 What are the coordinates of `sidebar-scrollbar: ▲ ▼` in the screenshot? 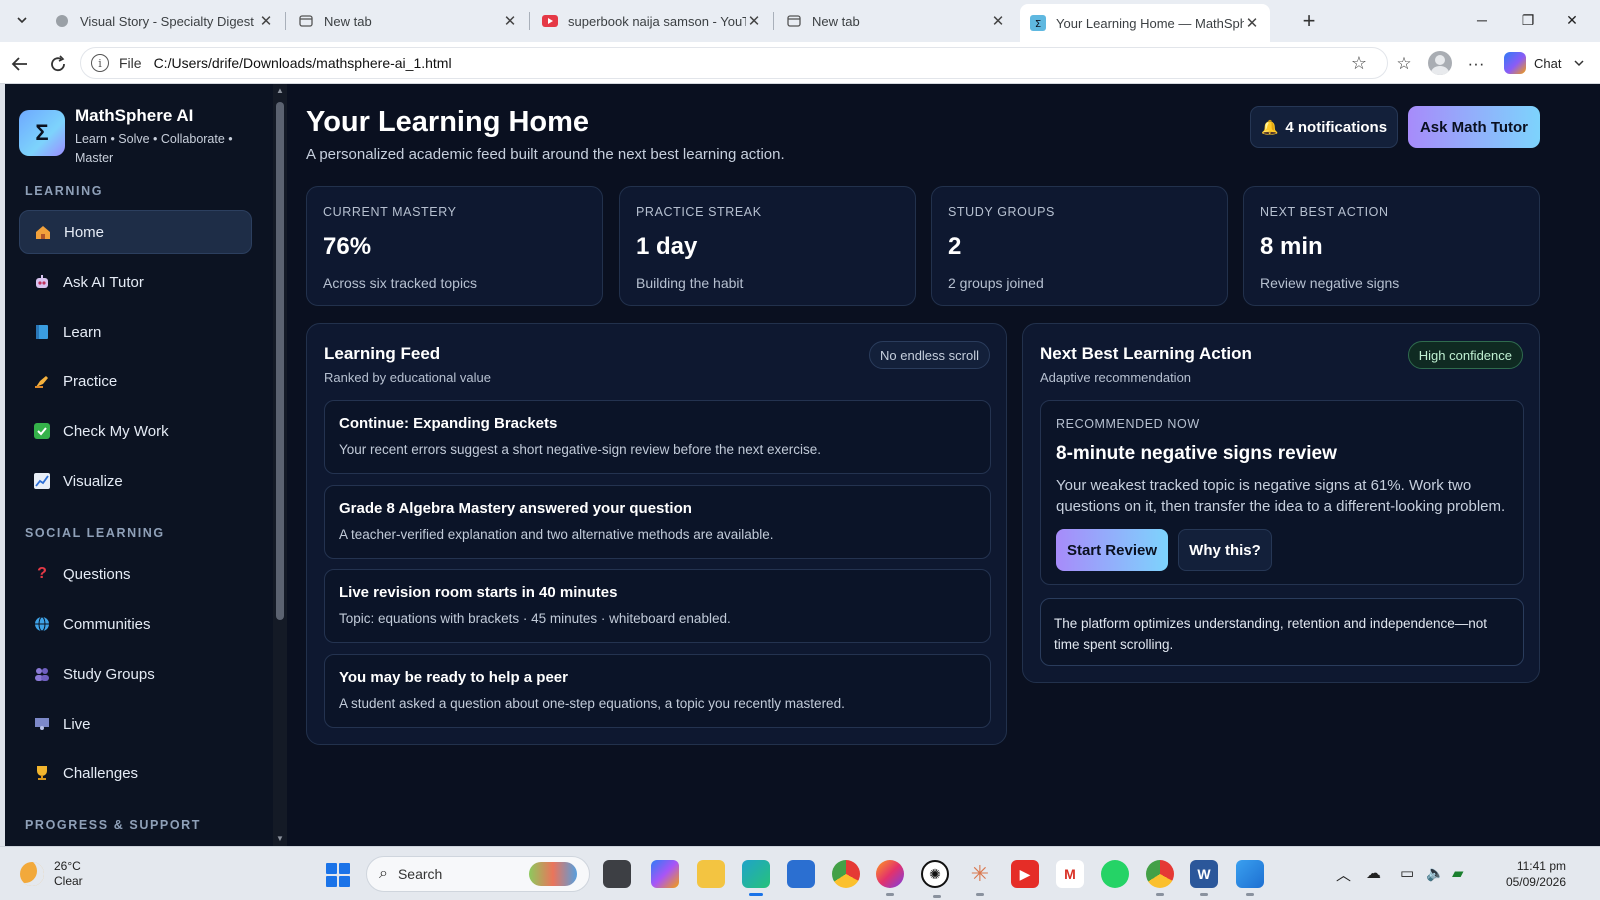 It's located at (280, 465).